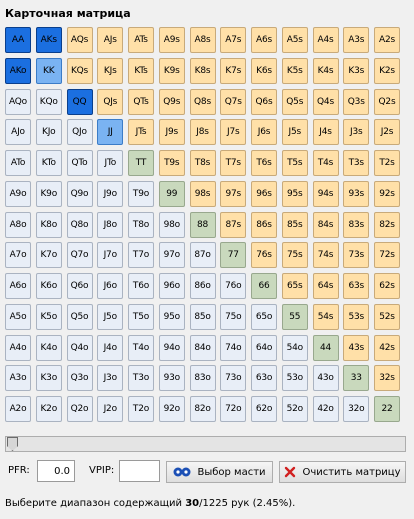  What do you see at coordinates (171, 378) in the screenshot?
I see `hand-cell-93o: 93o` at bounding box center [171, 378].